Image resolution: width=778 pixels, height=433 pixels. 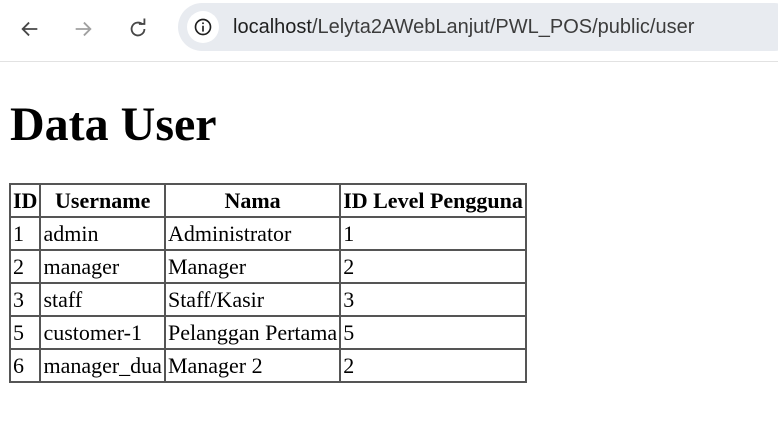 I want to click on forward-button, so click(x=83, y=29).